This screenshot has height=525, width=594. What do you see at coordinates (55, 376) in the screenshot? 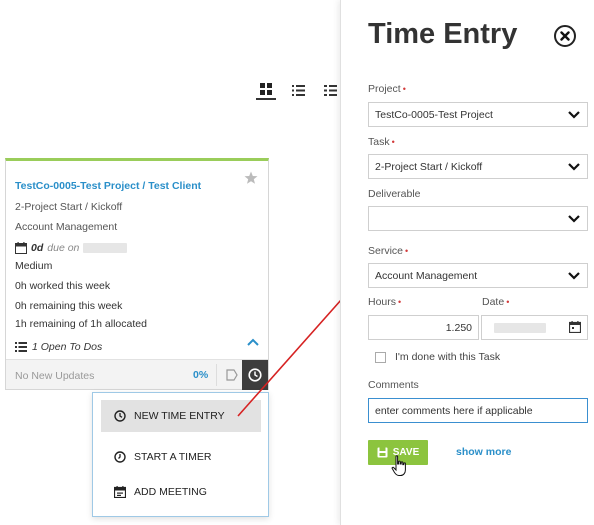
I see `updates-status: No New Updates` at bounding box center [55, 376].